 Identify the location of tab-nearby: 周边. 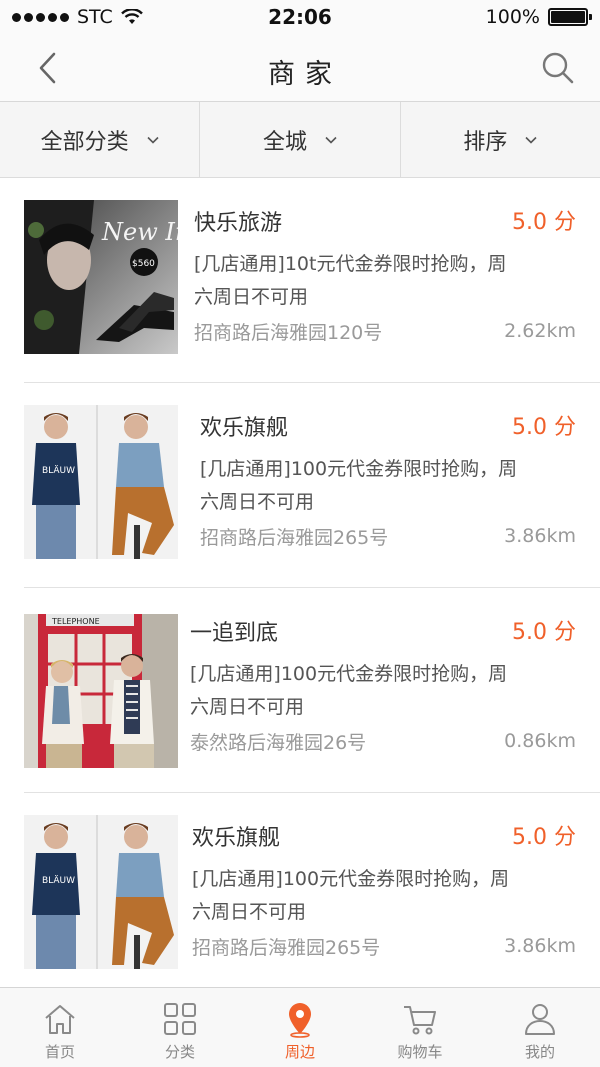
(300, 1027).